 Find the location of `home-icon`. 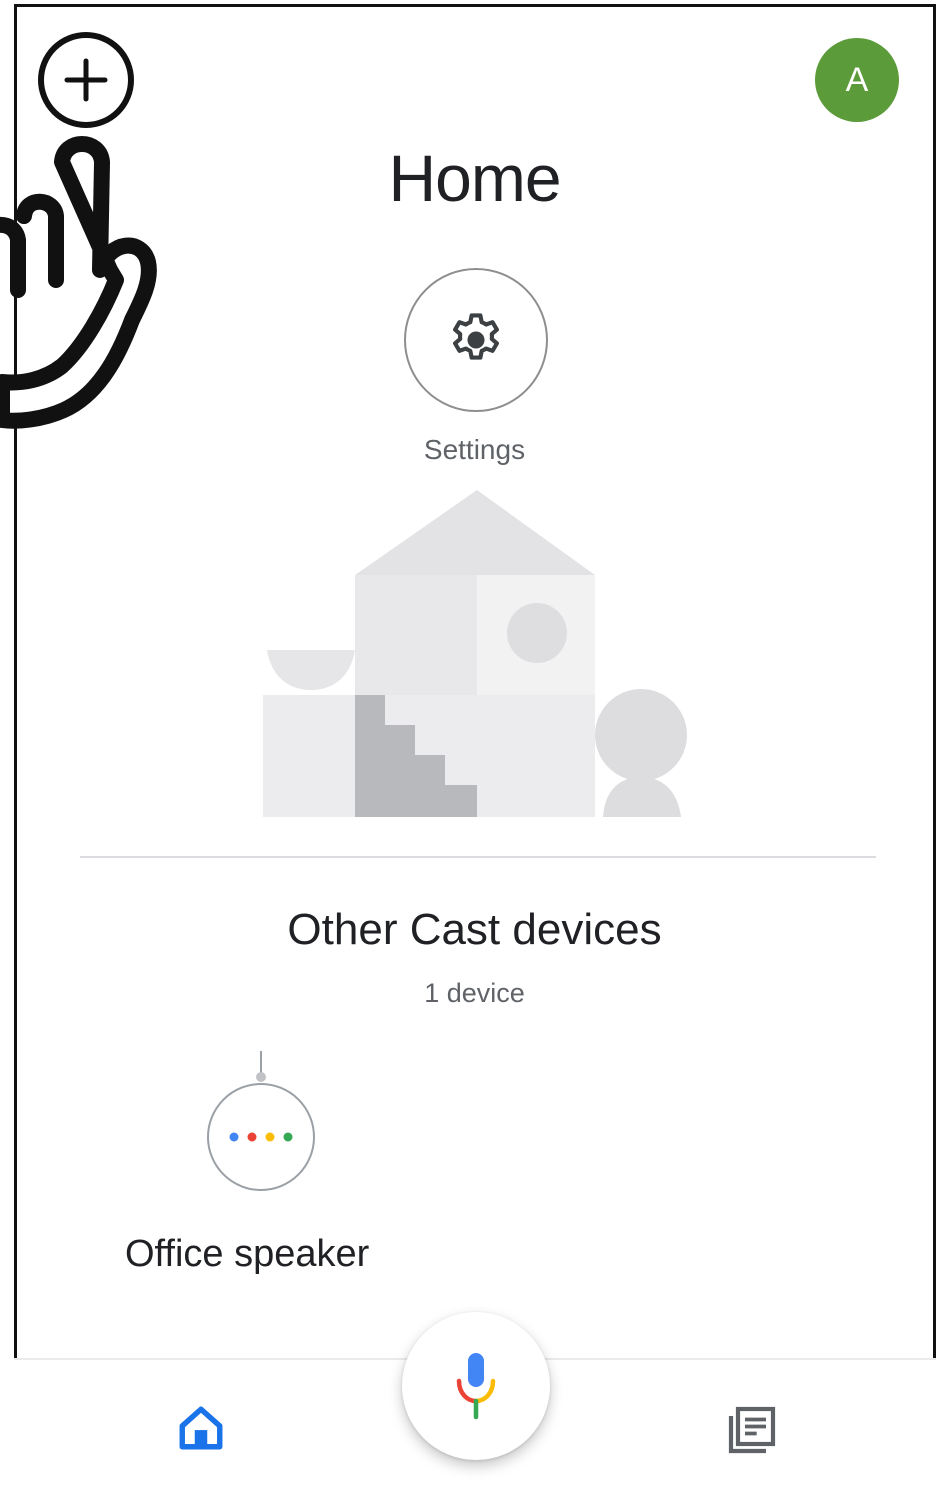

home-icon is located at coordinates (201, 1428).